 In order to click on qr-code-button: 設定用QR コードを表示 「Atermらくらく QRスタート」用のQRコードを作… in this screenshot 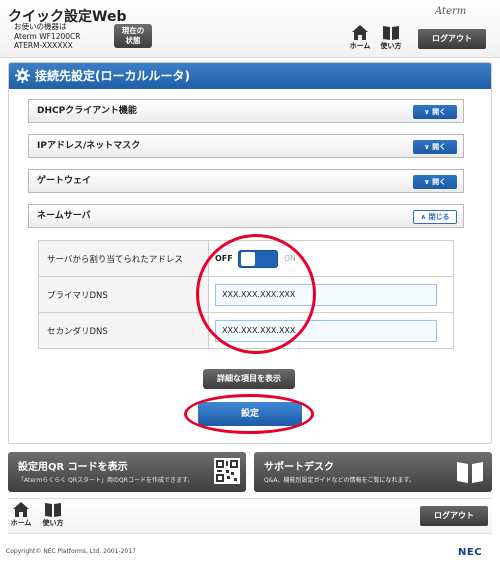, I will do `click(127, 472)`.